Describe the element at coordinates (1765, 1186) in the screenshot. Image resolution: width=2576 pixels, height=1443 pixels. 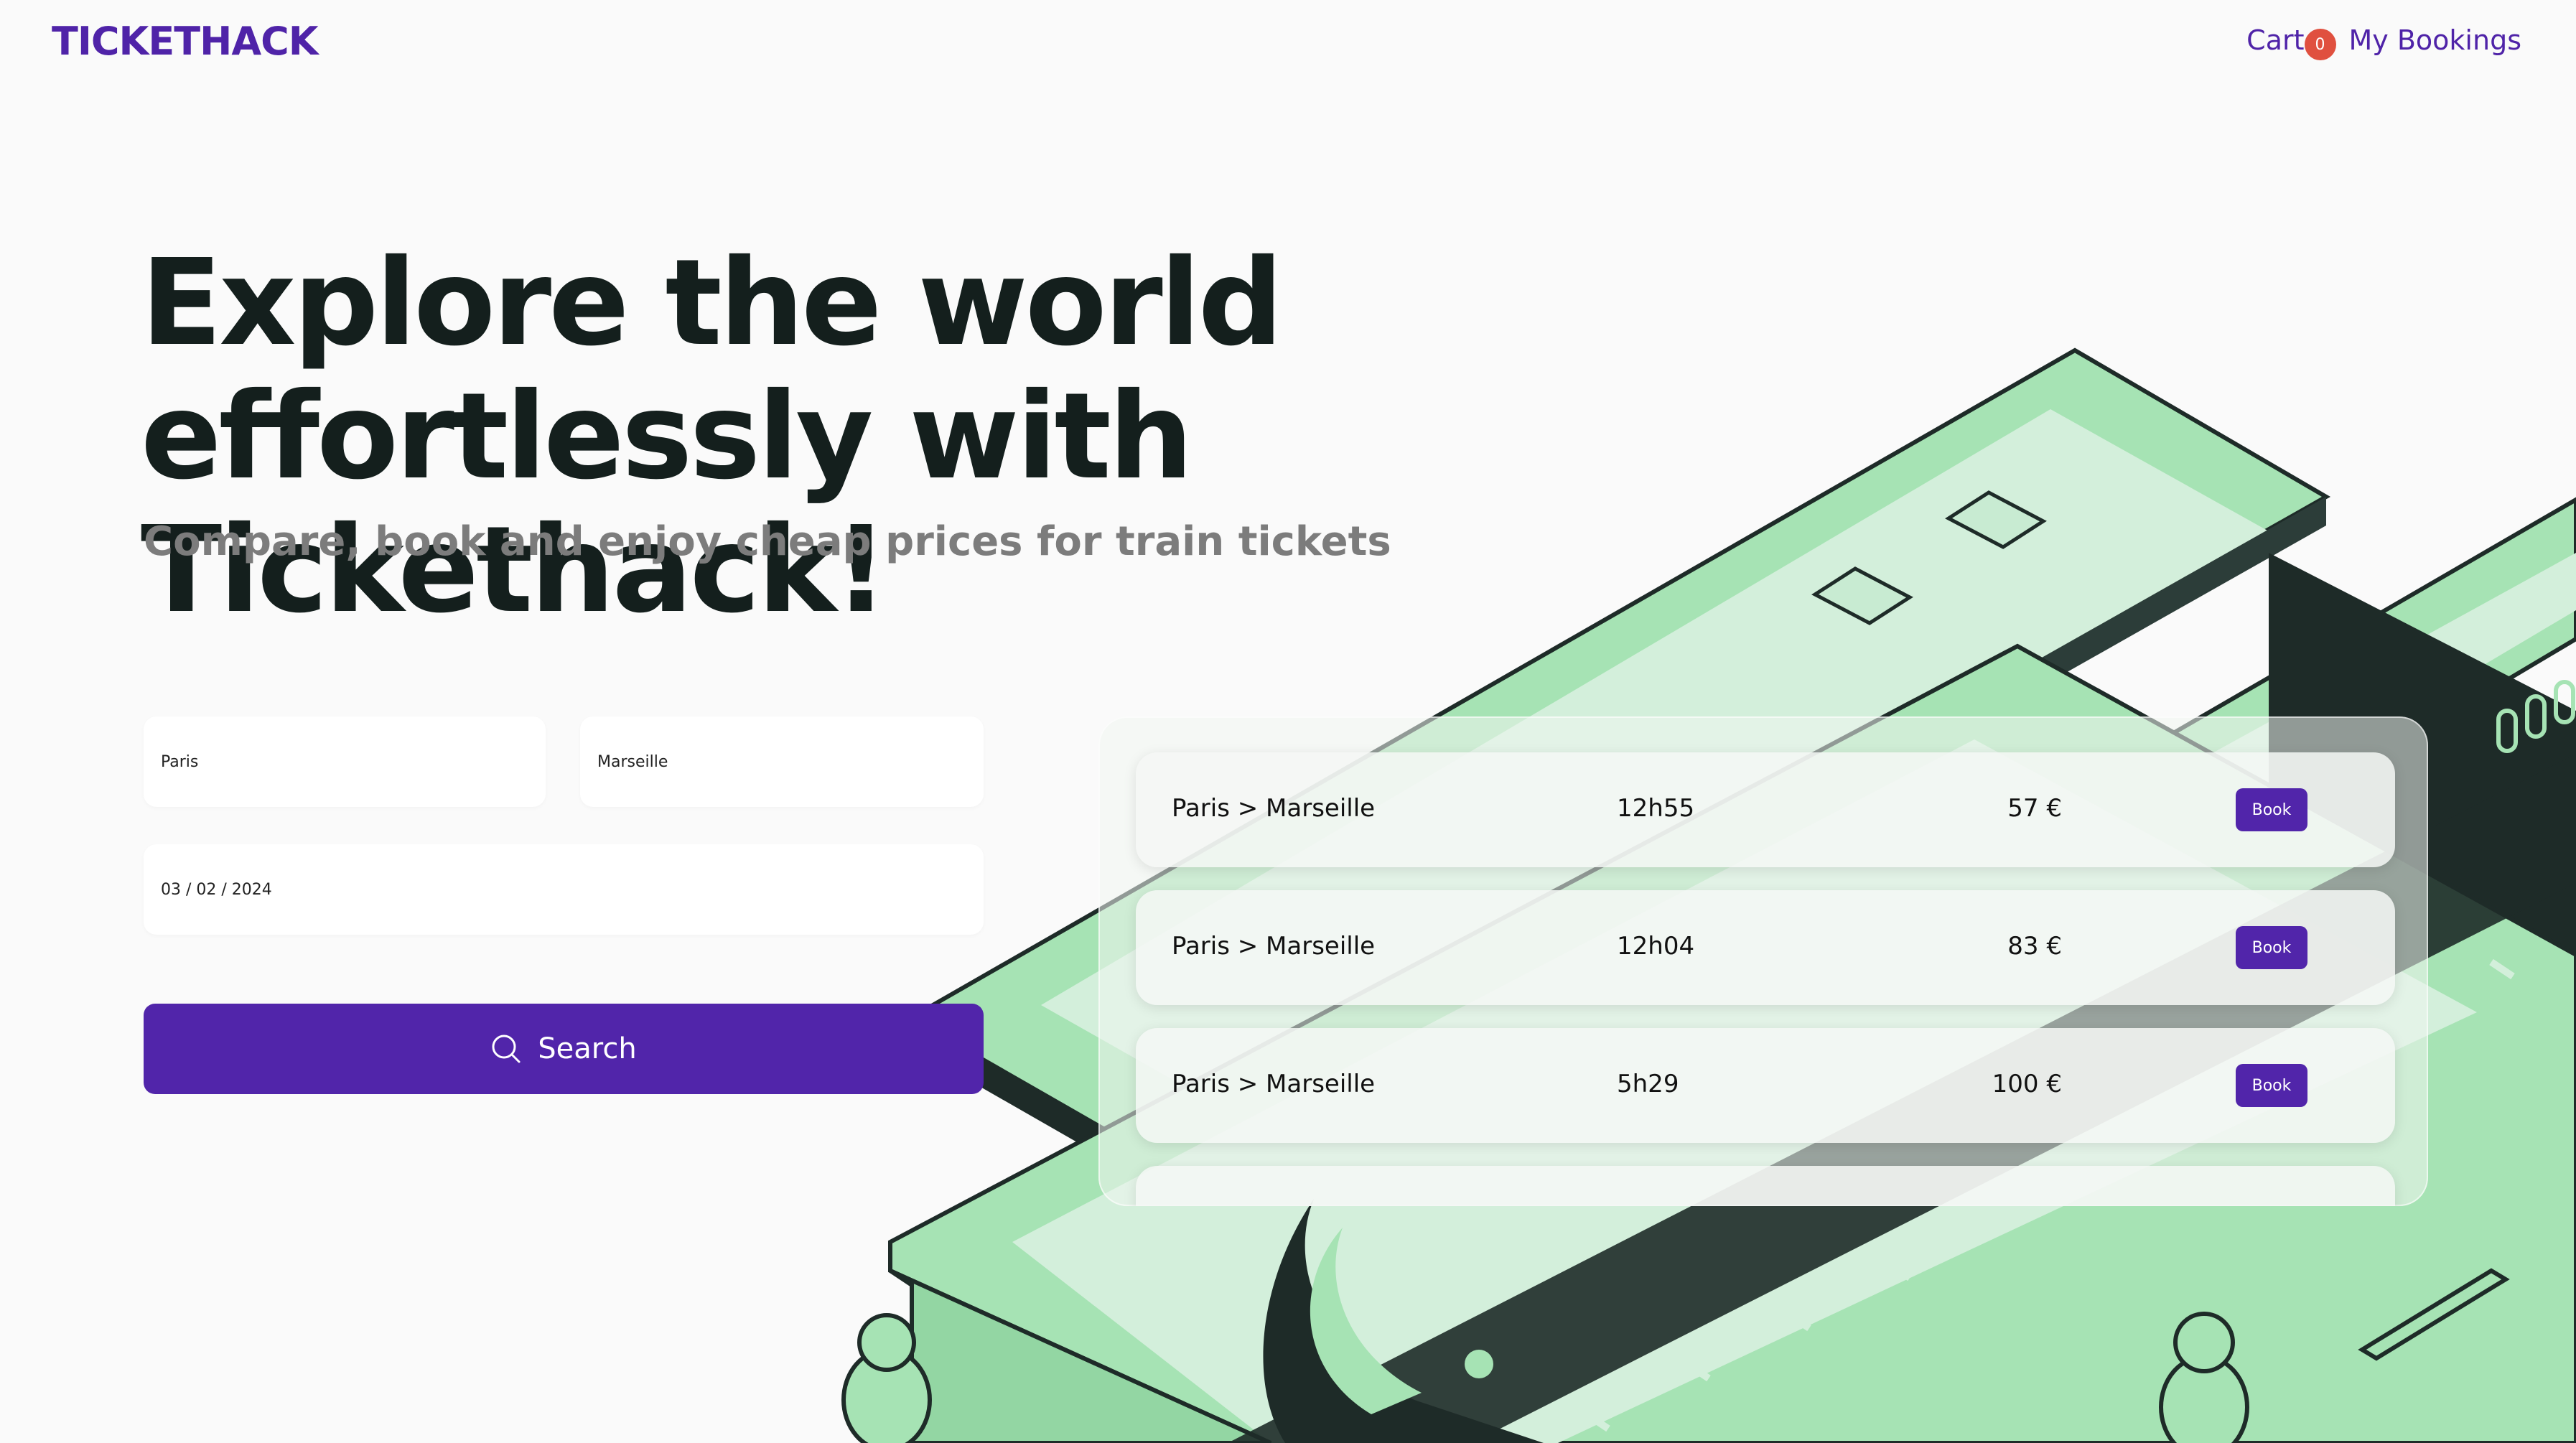
I see `result-row-partial` at that location.